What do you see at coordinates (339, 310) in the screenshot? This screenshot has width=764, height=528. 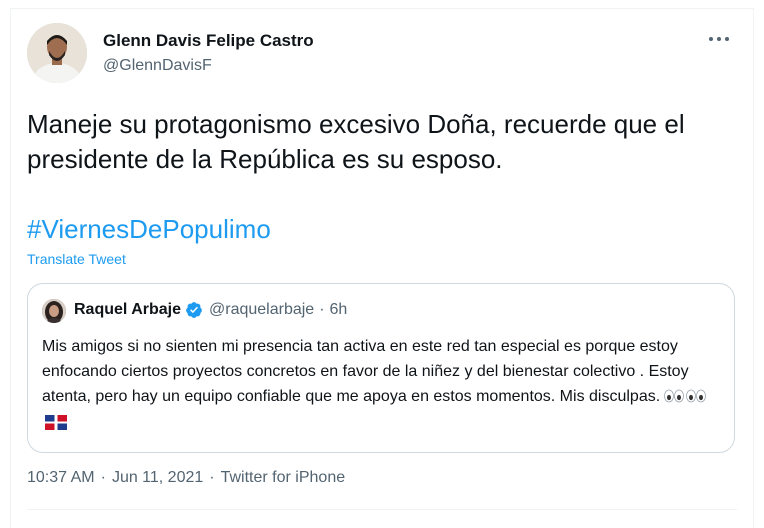 I see `quote-timestamp: 6h` at bounding box center [339, 310].